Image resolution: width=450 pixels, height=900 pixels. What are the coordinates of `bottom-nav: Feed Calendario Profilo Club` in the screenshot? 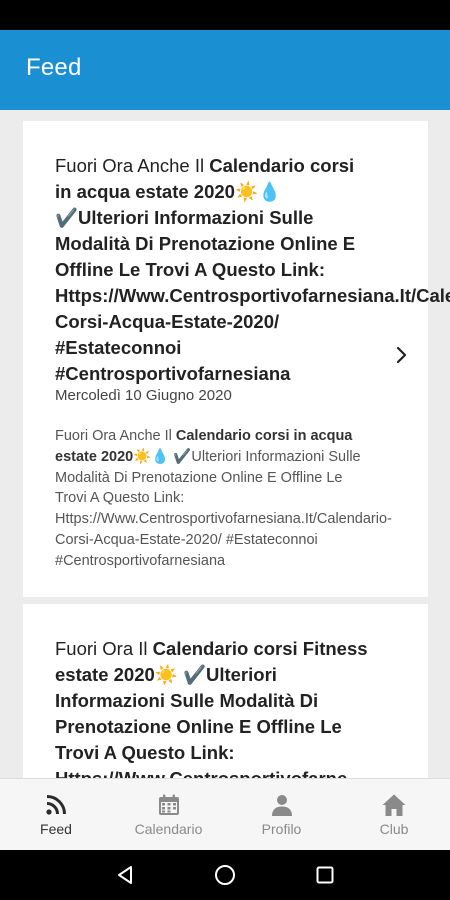 It's located at (225, 814).